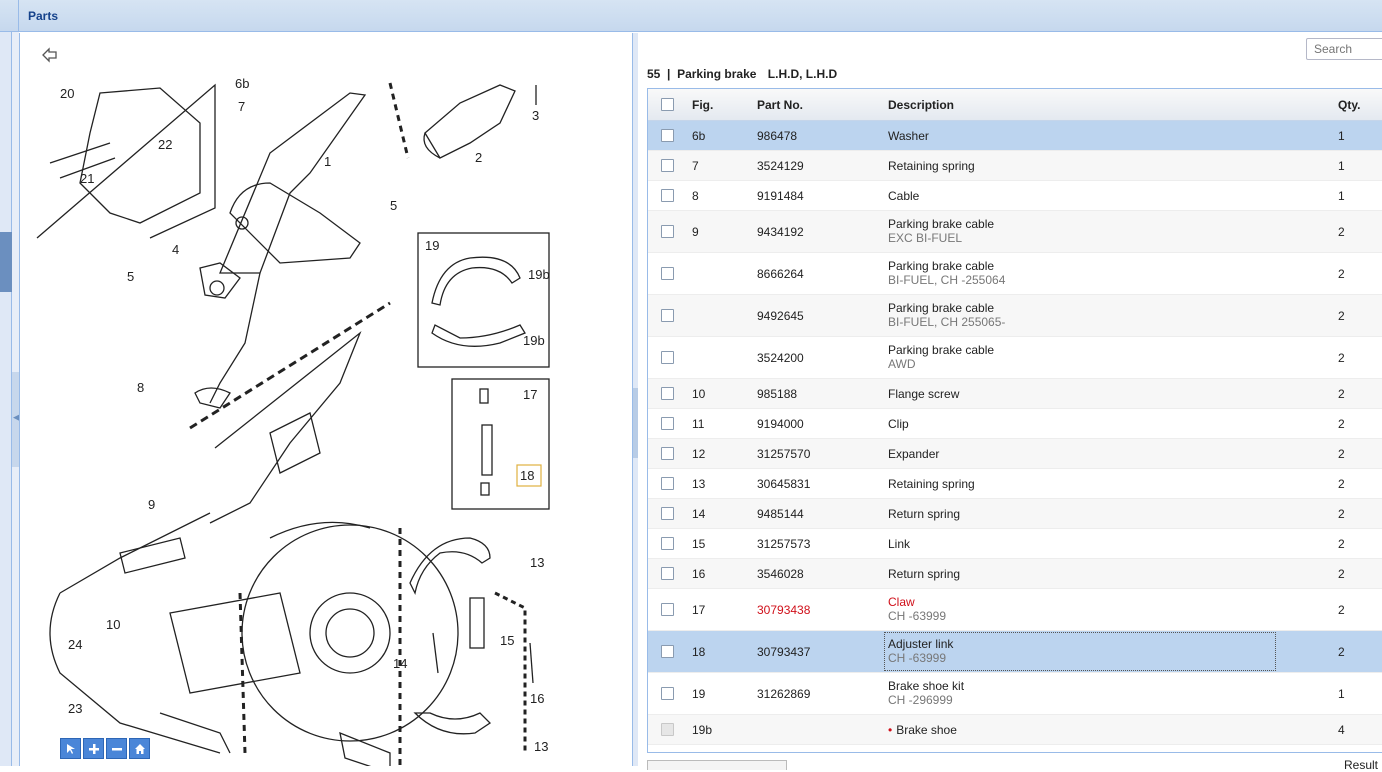 This screenshot has width=1382, height=772. I want to click on fig-cell: 19, so click(699, 694).